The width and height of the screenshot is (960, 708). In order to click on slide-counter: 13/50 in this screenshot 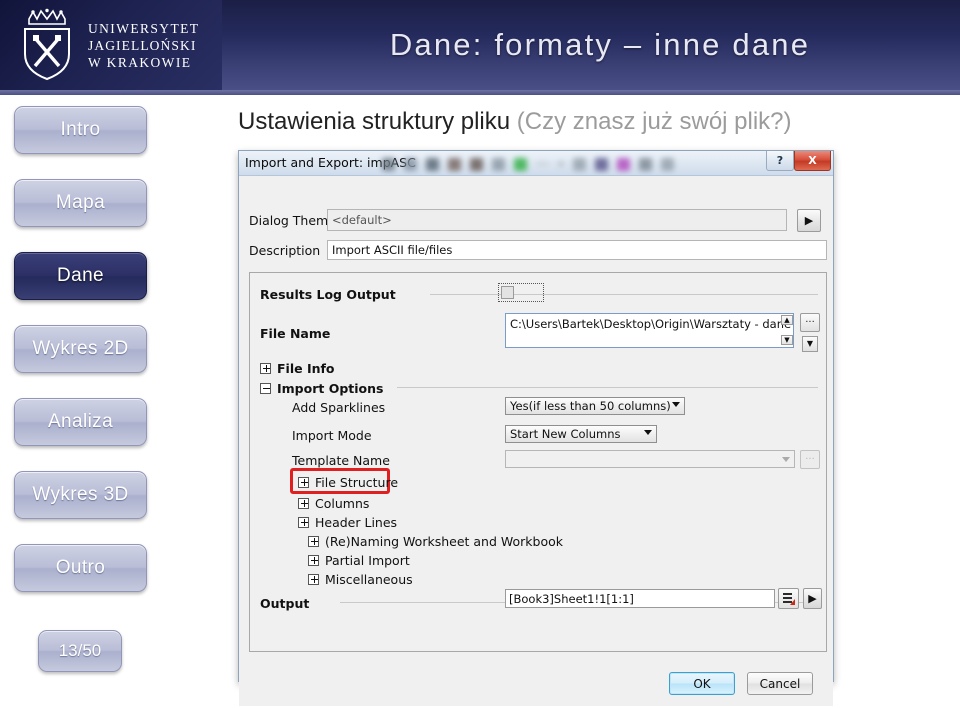, I will do `click(80, 651)`.